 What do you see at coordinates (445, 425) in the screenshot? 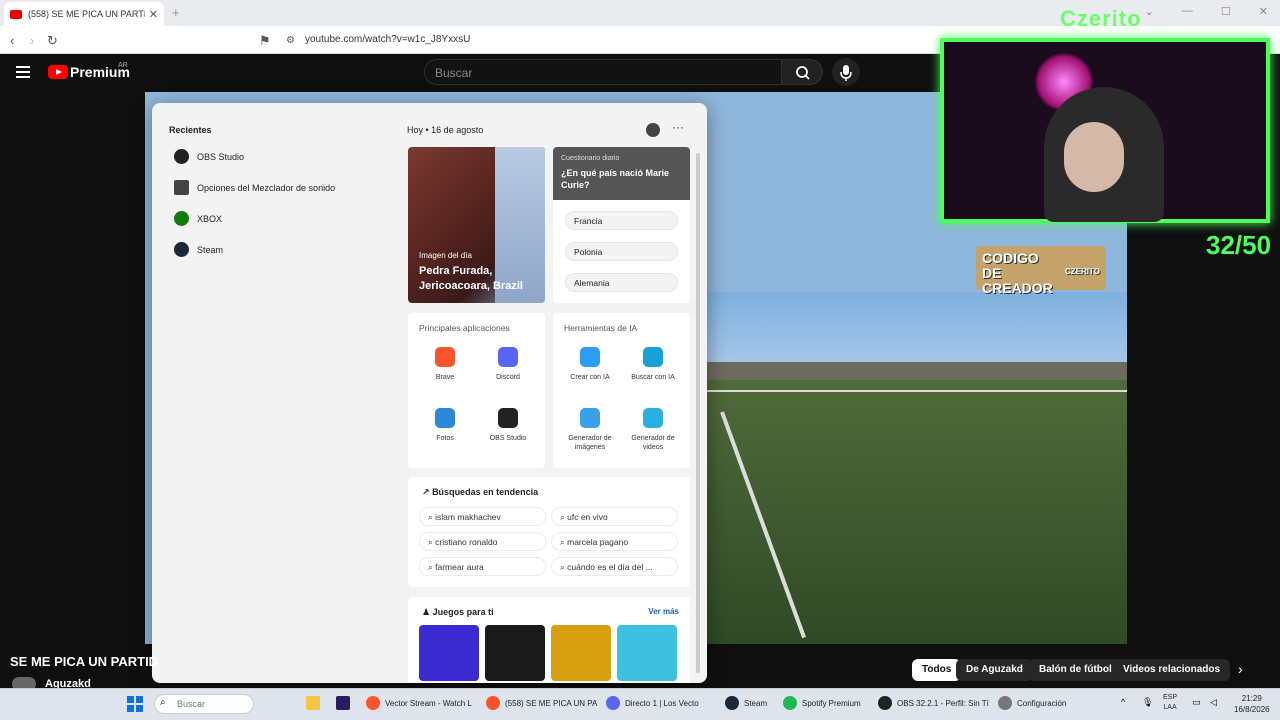
I see `app-tile: Fotos` at bounding box center [445, 425].